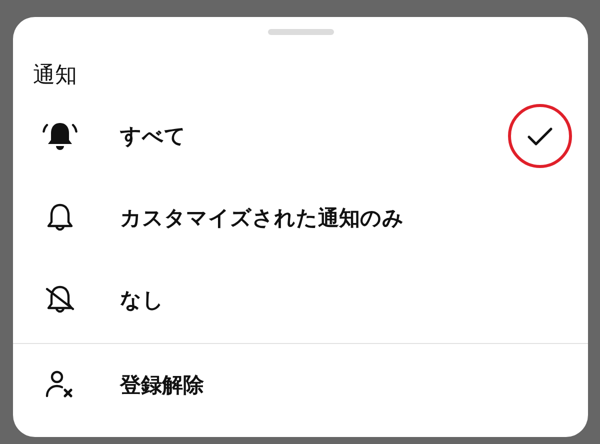 The height and width of the screenshot is (444, 600). What do you see at coordinates (153, 136) in the screenshot?
I see `option-label: すべて` at bounding box center [153, 136].